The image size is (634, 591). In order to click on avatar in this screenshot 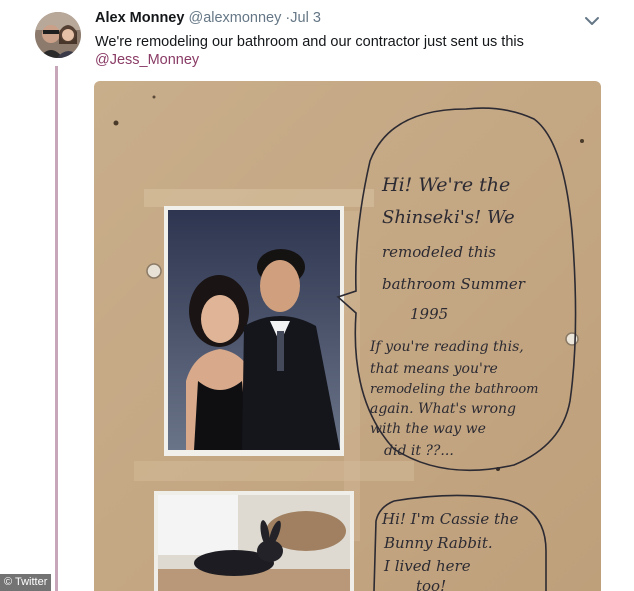, I will do `click(58, 35)`.